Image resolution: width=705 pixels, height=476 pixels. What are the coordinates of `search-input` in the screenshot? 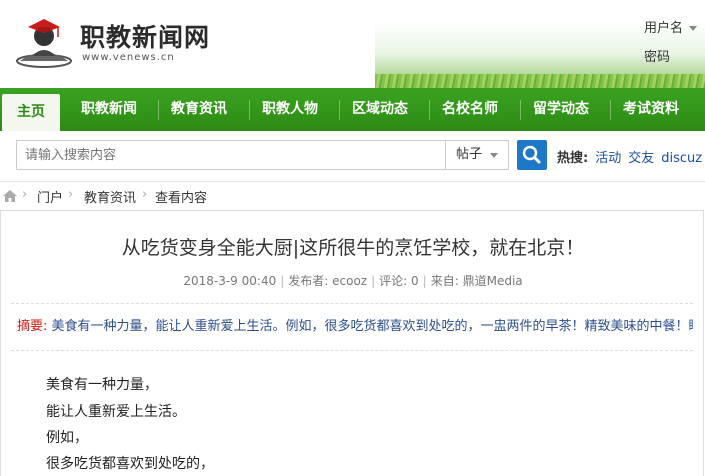 It's located at (230, 155).